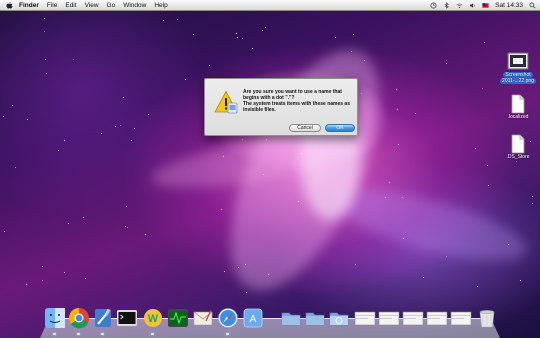  What do you see at coordinates (532, 5) in the screenshot?
I see `spotlight-icon` at bounding box center [532, 5].